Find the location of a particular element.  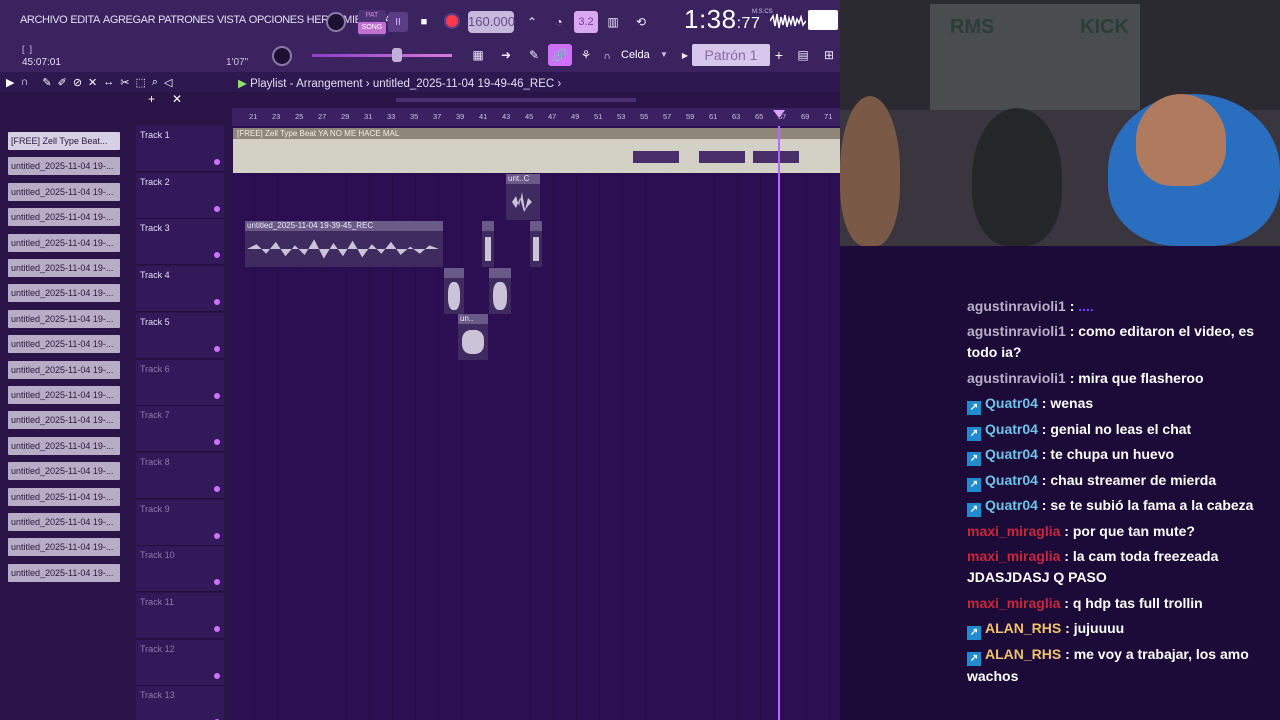

mixer-icon: ▤ is located at coordinates (803, 55).